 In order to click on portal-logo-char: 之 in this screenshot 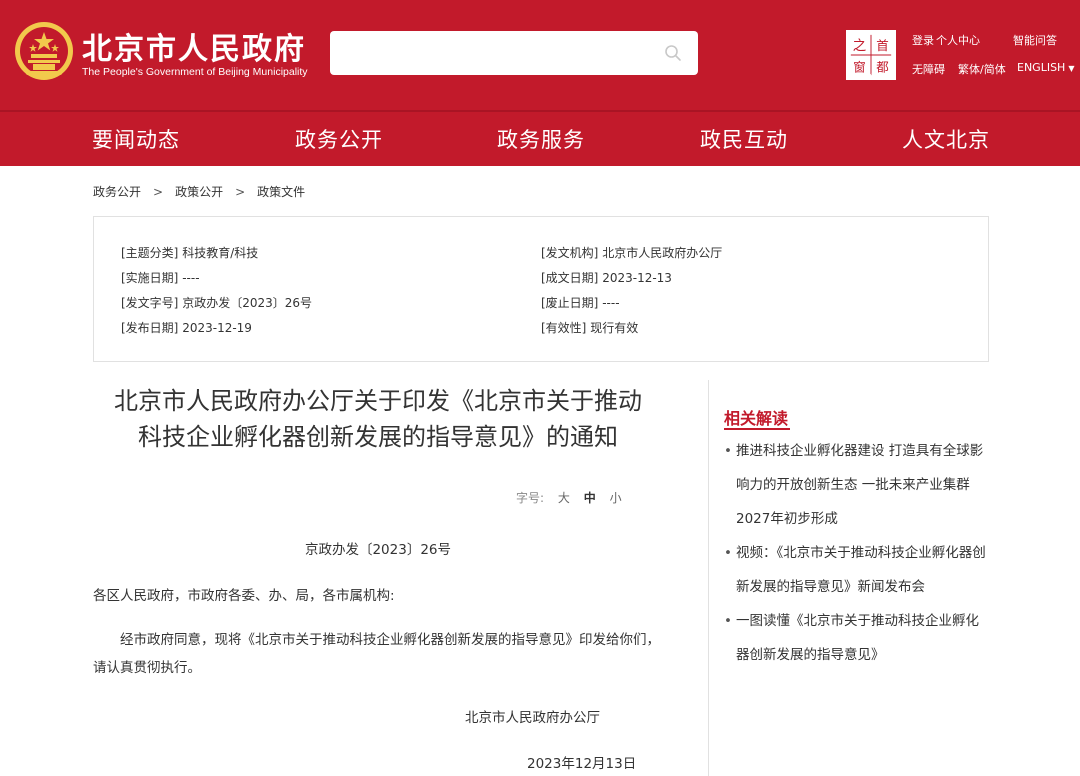, I will do `click(859, 46)`.